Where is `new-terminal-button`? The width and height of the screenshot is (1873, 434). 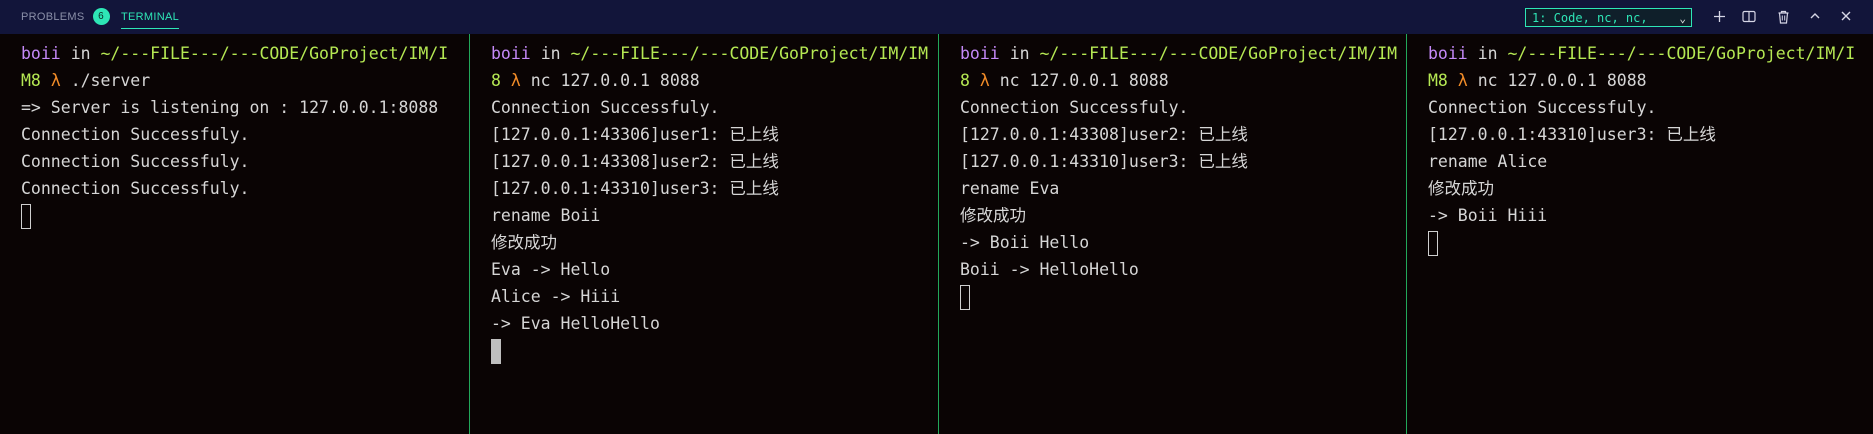
new-terminal-button is located at coordinates (1719, 17).